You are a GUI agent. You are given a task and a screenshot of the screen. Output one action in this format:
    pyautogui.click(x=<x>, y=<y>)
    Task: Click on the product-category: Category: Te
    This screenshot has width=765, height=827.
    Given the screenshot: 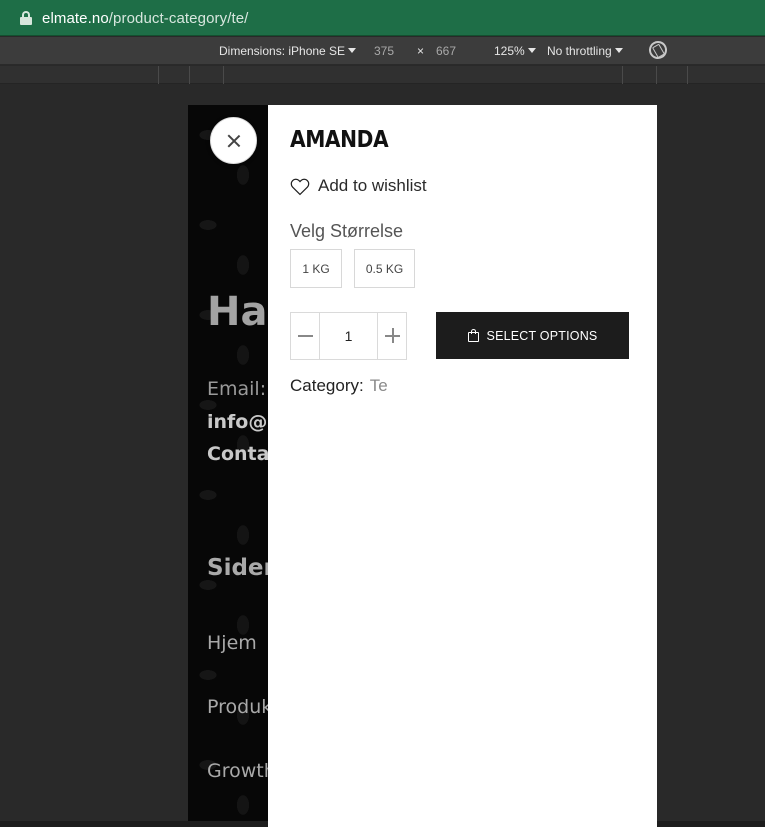 What is the action you would take?
    pyautogui.click(x=339, y=386)
    